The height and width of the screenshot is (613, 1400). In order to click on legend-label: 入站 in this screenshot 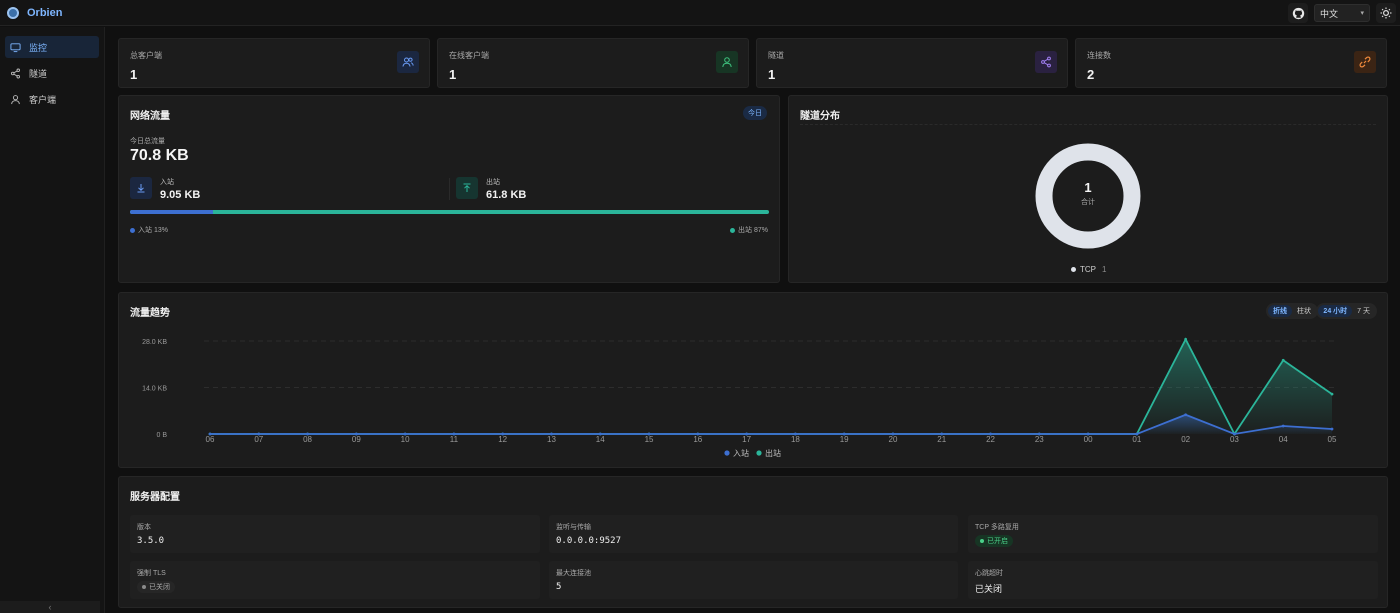, I will do `click(741, 453)`.